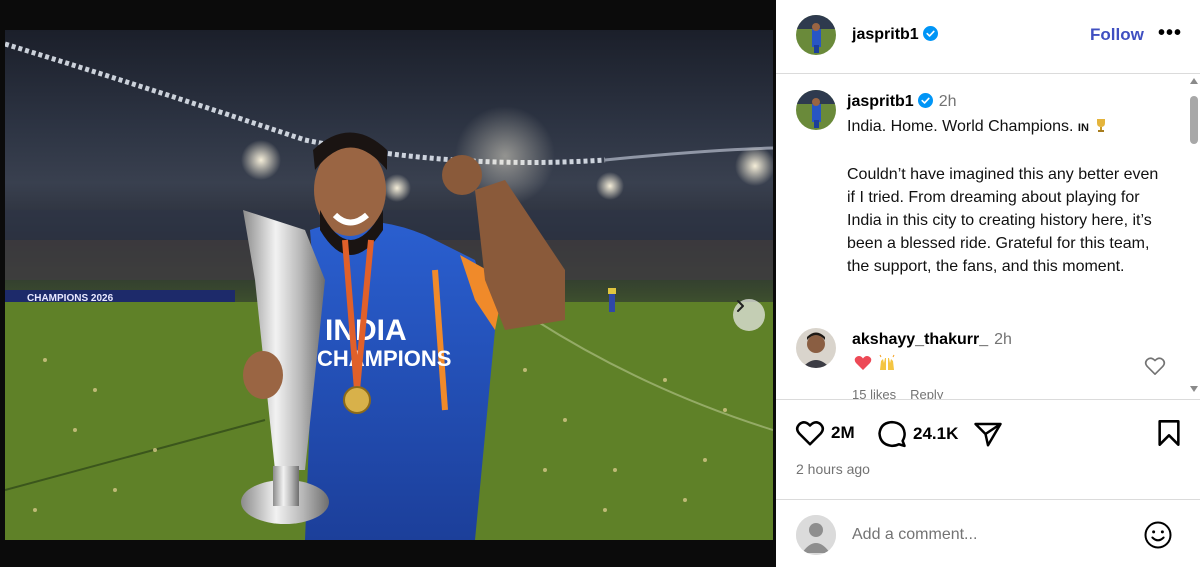 This screenshot has height=567, width=1200. I want to click on post-header: jaspritb1 Follow •••, so click(988, 37).